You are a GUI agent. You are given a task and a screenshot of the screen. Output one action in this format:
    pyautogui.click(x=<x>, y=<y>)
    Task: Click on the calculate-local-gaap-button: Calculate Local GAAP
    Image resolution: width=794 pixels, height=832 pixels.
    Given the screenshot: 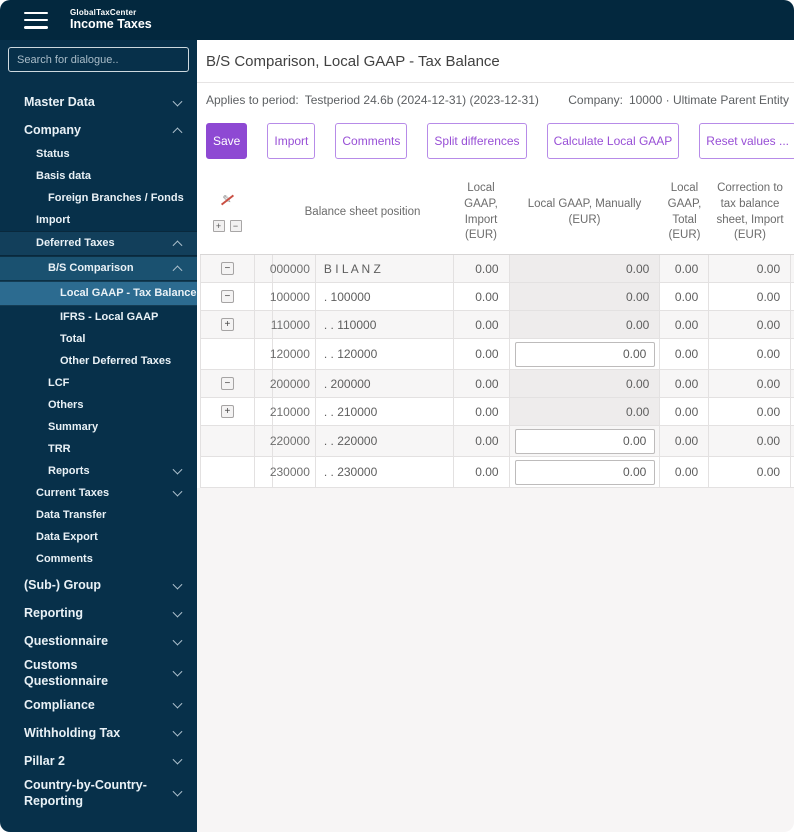 What is the action you would take?
    pyautogui.click(x=613, y=141)
    